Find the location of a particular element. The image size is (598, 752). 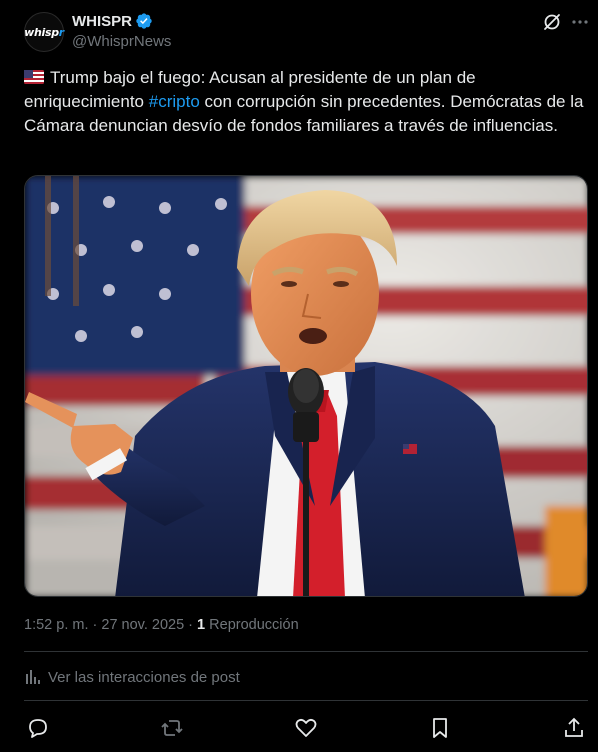

more-options-icon is located at coordinates (580, 22).